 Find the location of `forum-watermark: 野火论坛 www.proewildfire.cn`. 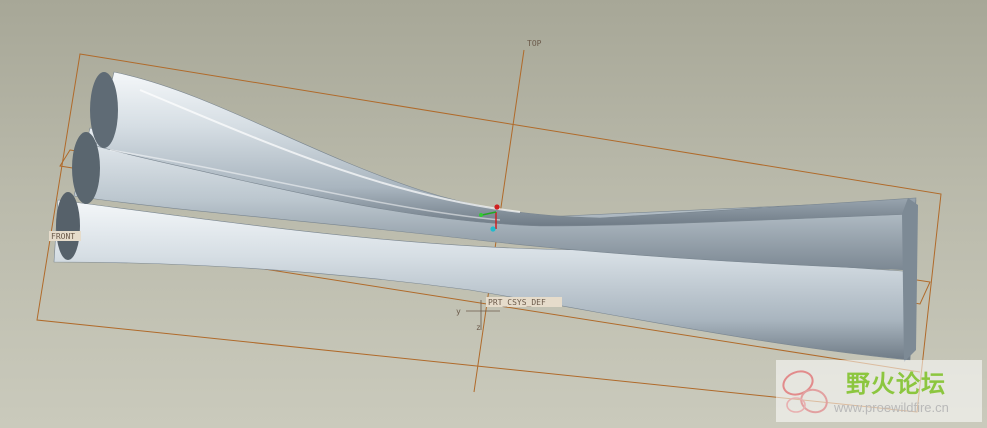

forum-watermark: 野火论坛 www.proewildfire.cn is located at coordinates (879, 391).